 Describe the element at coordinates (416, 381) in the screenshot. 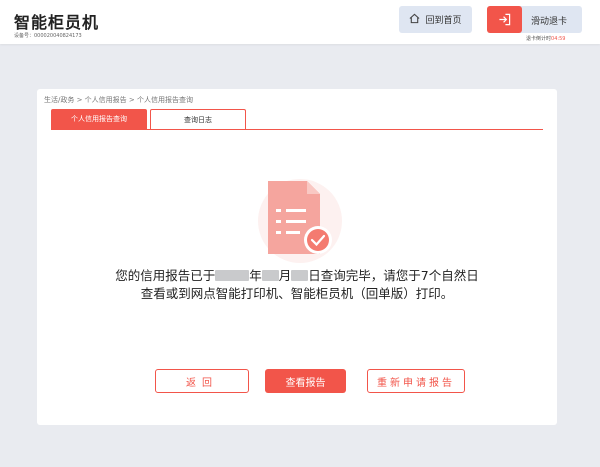

I see `reapply-report-button: 重新申请报告` at that location.